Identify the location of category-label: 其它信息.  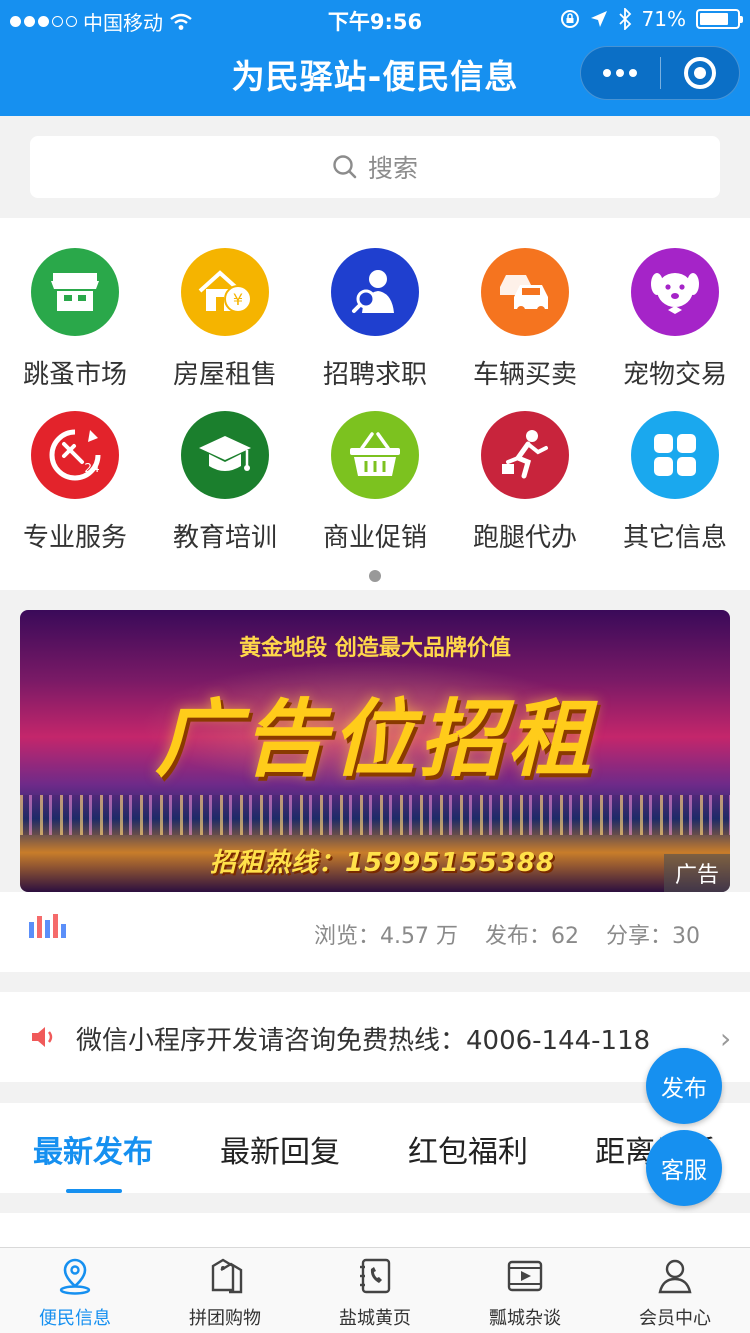
(674, 538).